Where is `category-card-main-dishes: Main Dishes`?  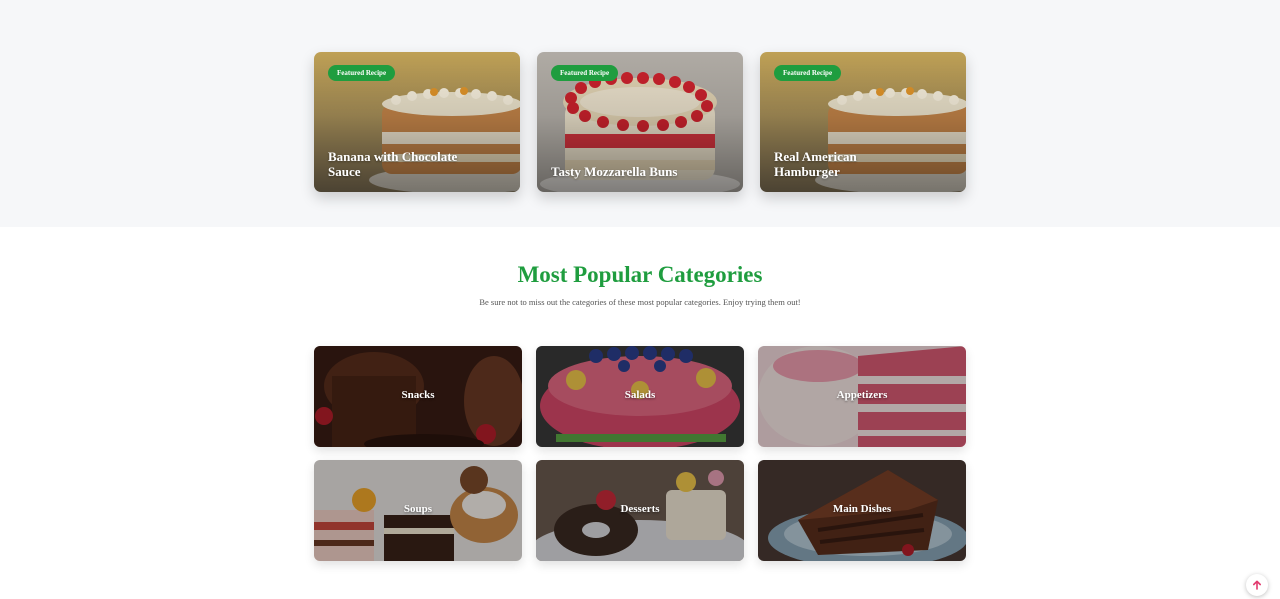 category-card-main-dishes: Main Dishes is located at coordinates (862, 510).